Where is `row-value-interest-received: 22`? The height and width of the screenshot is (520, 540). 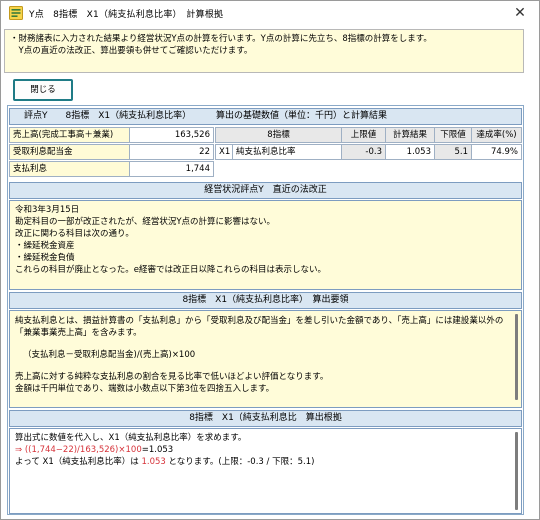 row-value-interest-received: 22 is located at coordinates (171, 152).